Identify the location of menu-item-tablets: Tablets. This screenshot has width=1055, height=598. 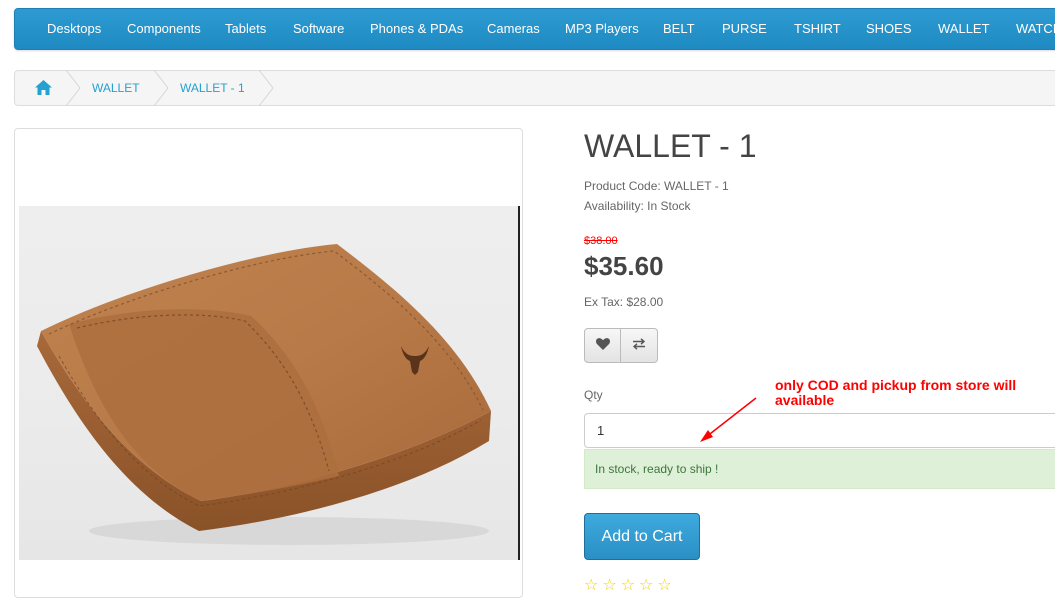
(245, 29).